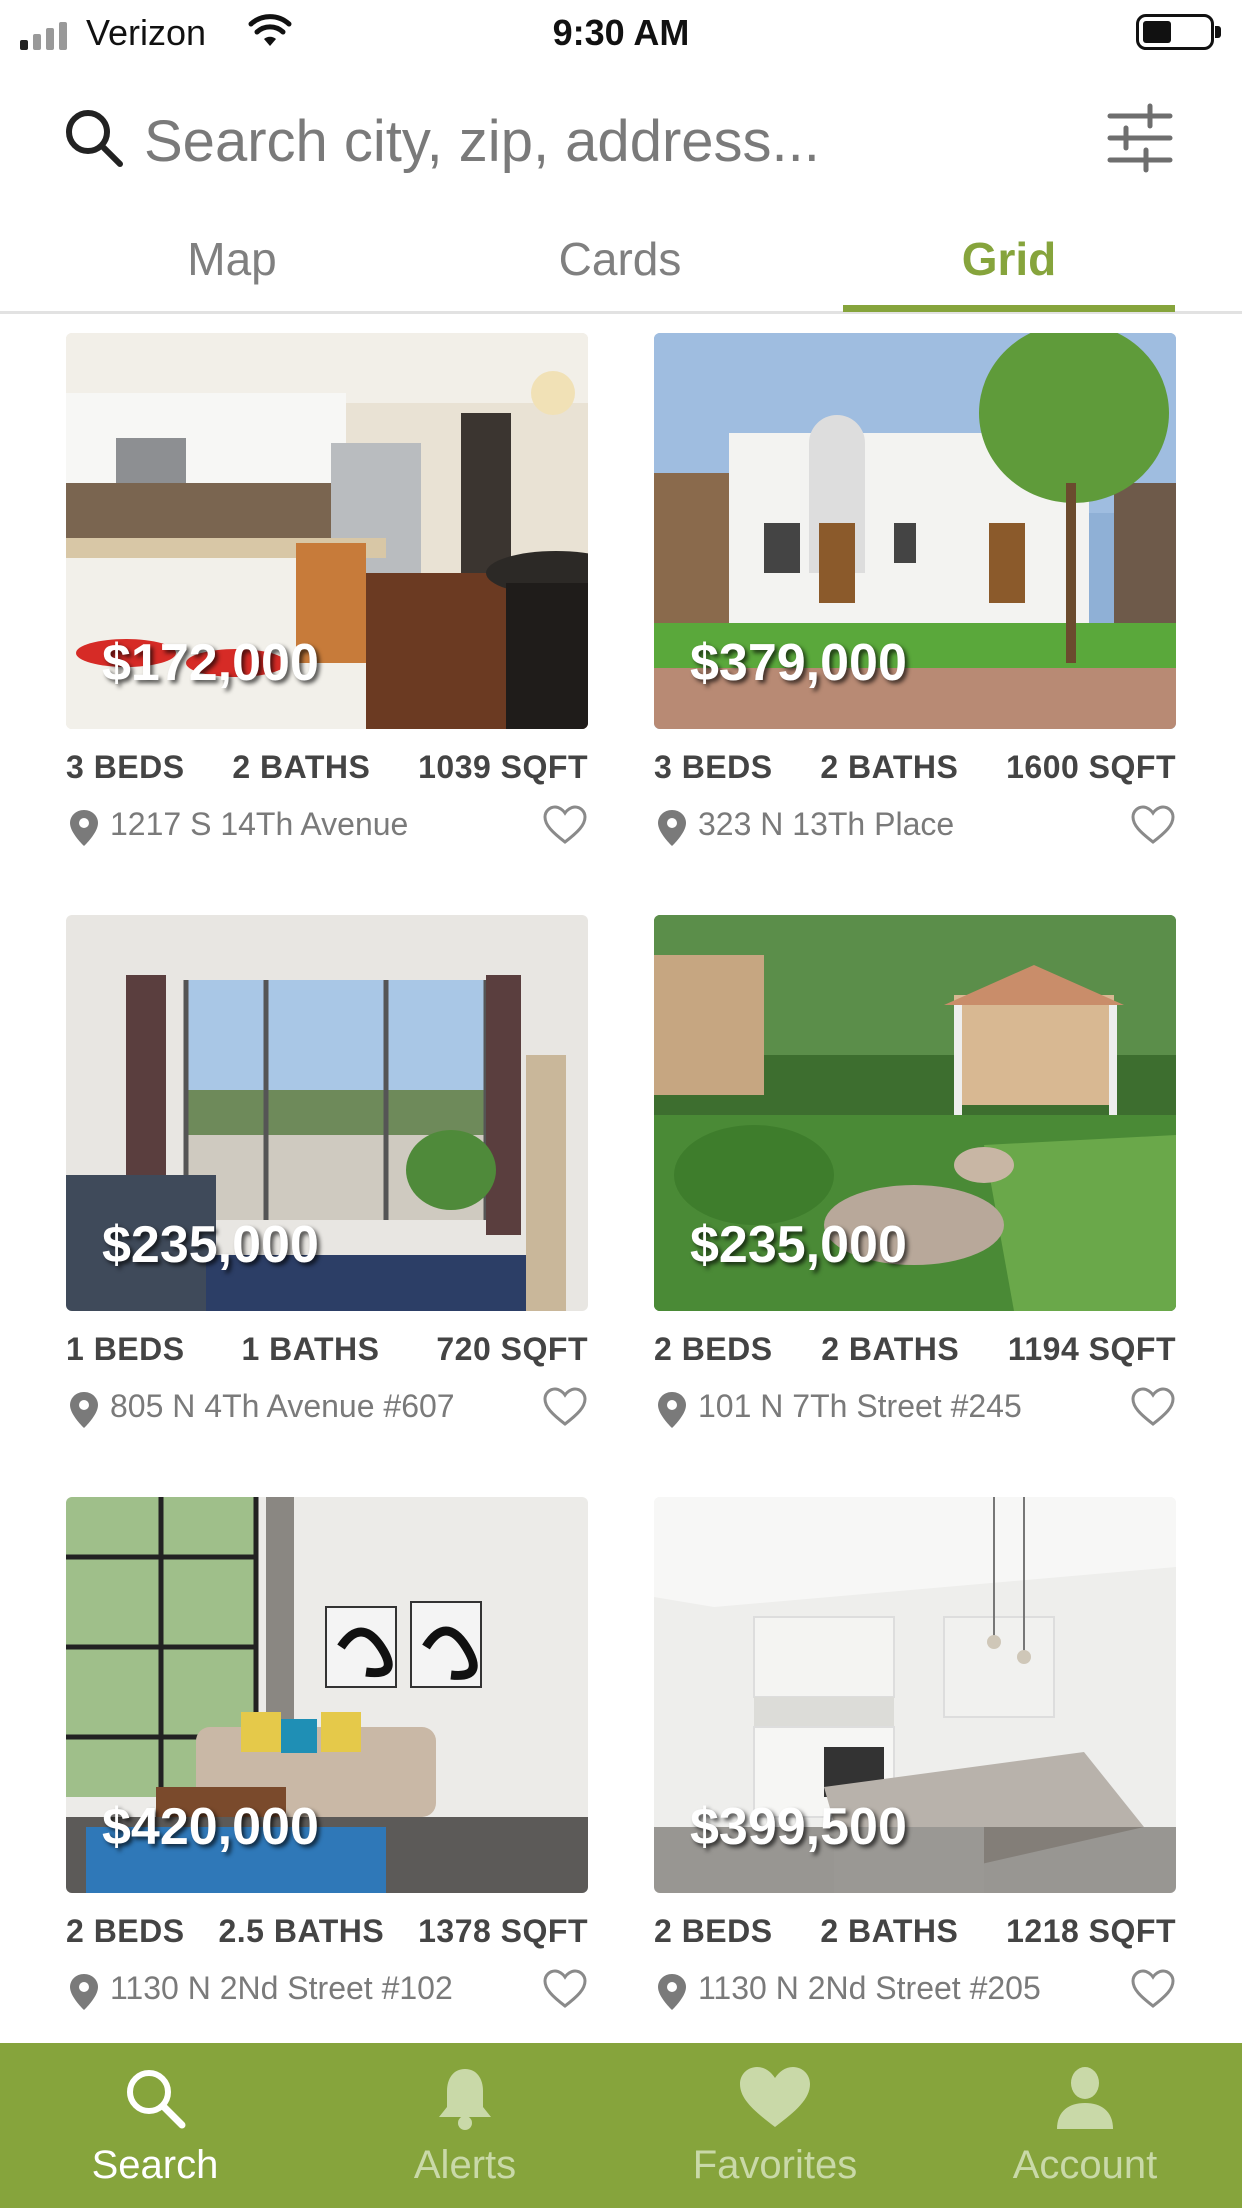 This screenshot has width=1242, height=2208. I want to click on listing-price: $172,000, so click(210, 663).